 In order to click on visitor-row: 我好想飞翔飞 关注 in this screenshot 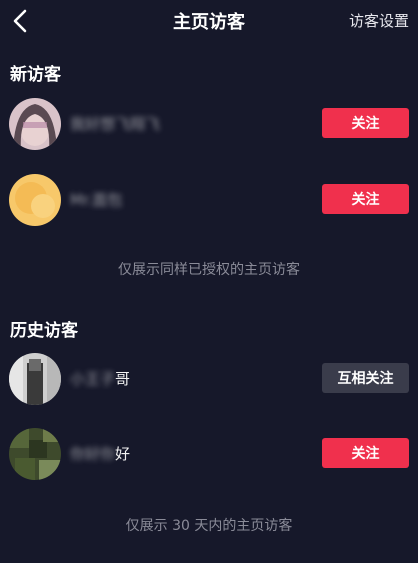, I will do `click(209, 126)`.